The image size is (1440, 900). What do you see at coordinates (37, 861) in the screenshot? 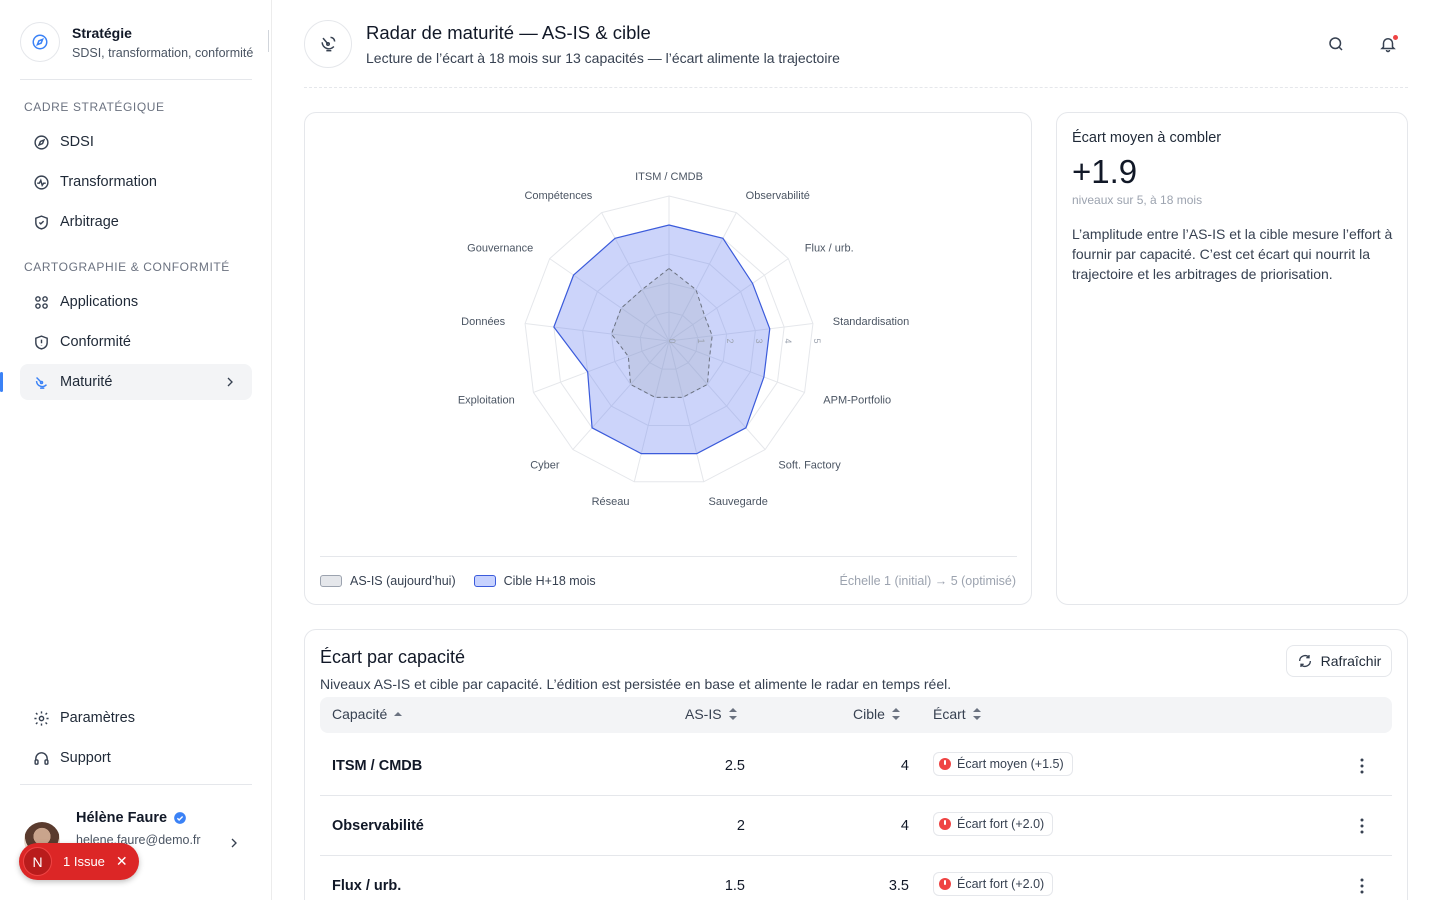
I see `issue-n-badge: N` at bounding box center [37, 861].